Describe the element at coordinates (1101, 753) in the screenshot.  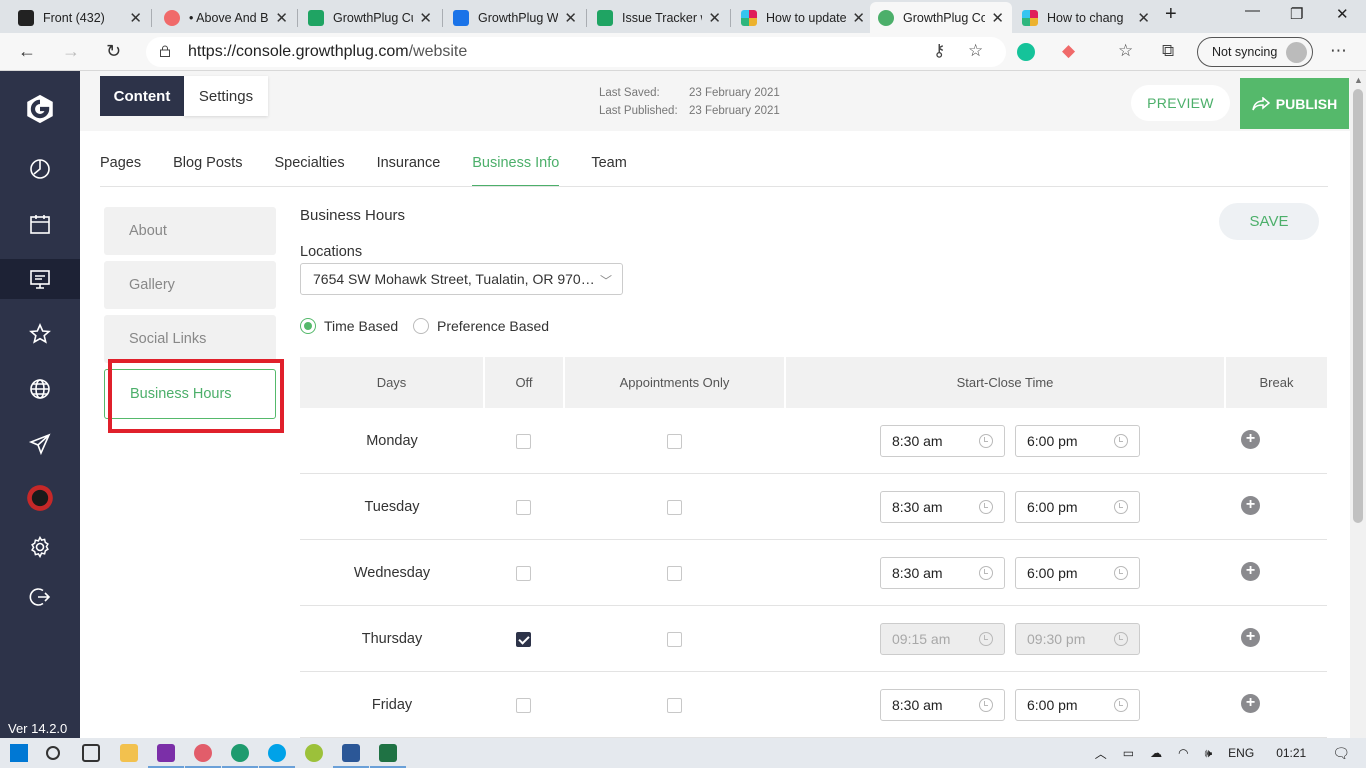
I see `tray-chevron-up-icon: ︿` at that location.